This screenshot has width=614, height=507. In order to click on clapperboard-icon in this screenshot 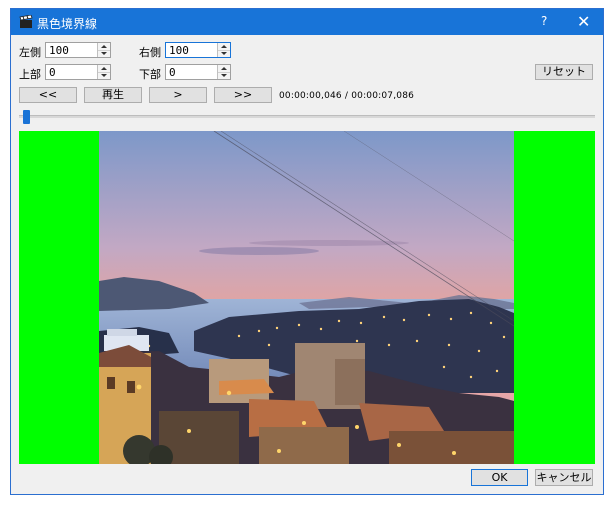, I will do `click(26, 21)`.